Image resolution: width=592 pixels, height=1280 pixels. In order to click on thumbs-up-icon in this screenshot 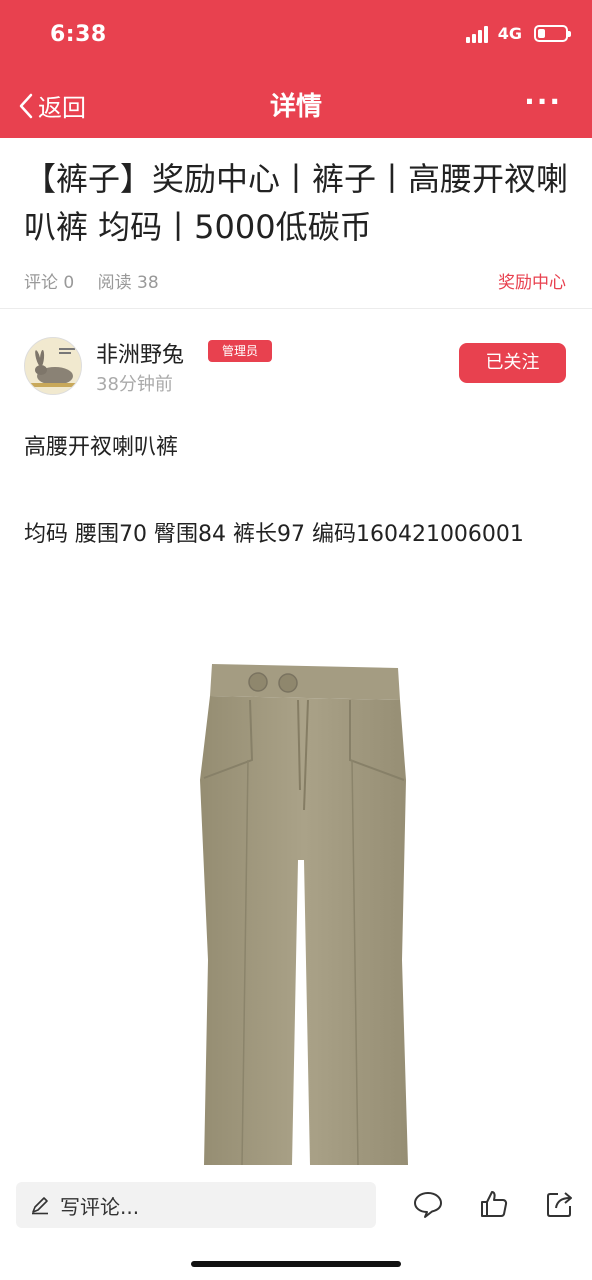, I will do `click(494, 1206)`.